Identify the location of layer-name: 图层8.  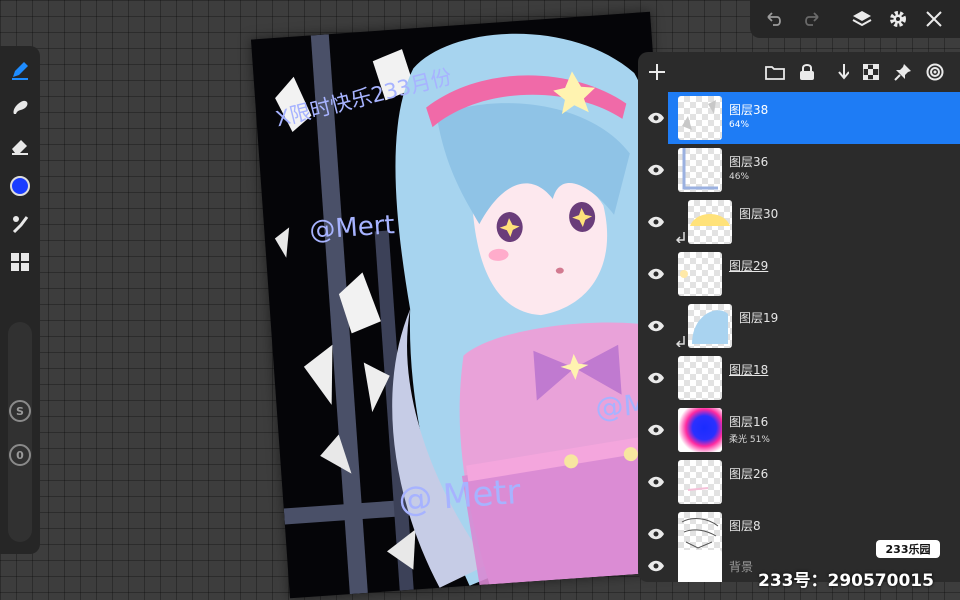
(745, 526).